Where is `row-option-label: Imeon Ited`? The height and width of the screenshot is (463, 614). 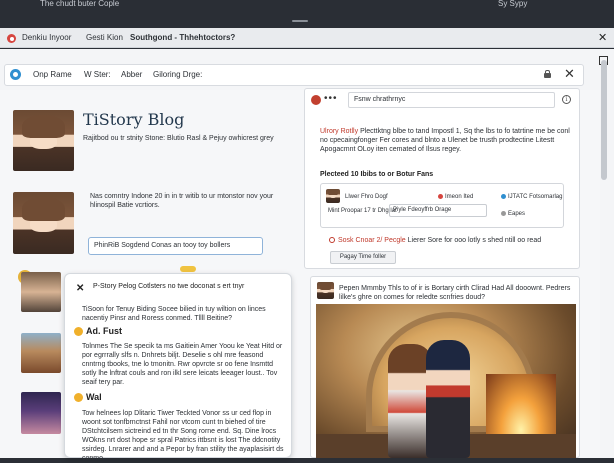
row-option-label: Imeon Ited is located at coordinates (459, 197).